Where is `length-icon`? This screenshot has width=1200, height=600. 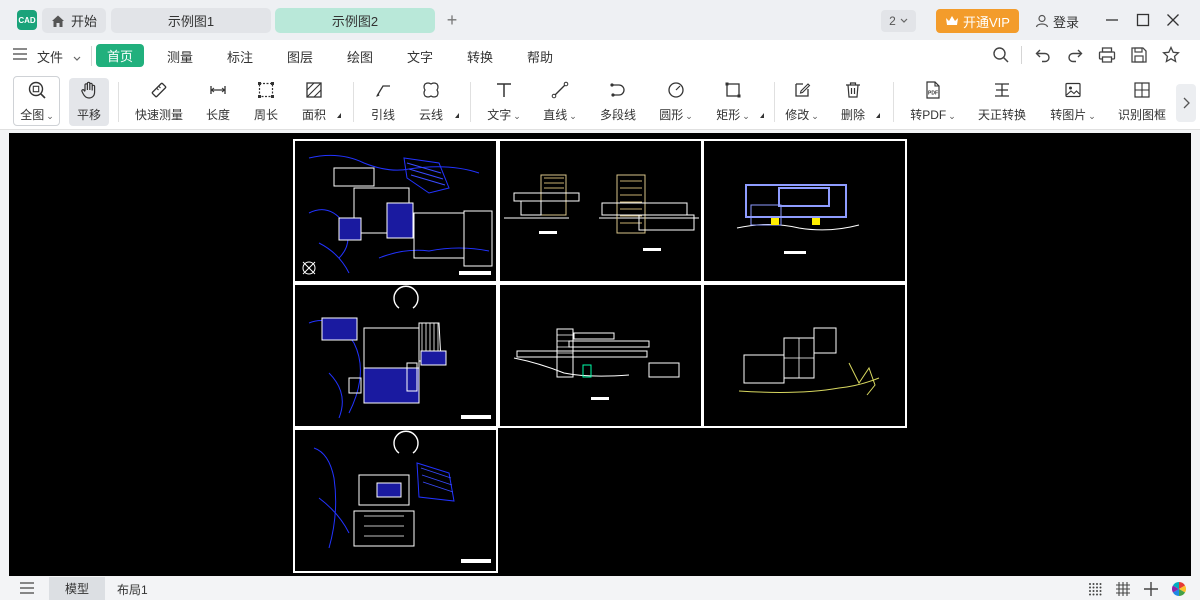
length-icon is located at coordinates (218, 90).